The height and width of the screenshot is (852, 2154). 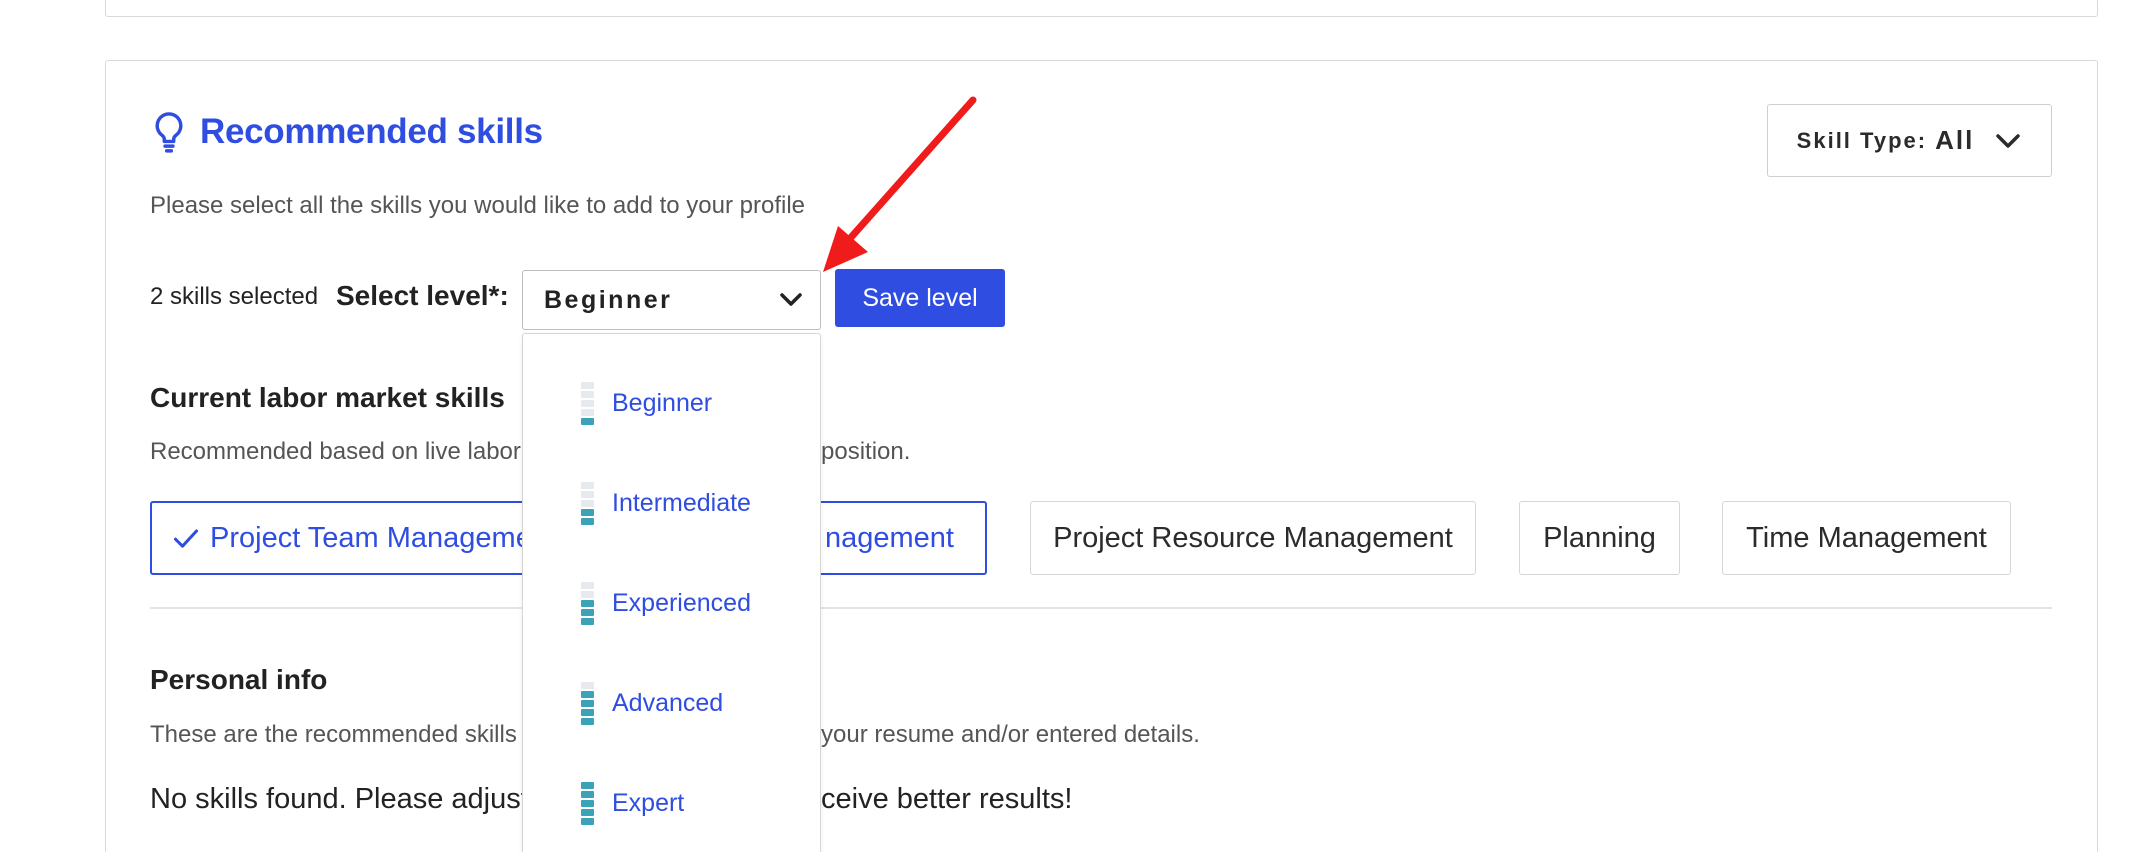 I want to click on personal-info-title: Personal info, so click(x=239, y=679).